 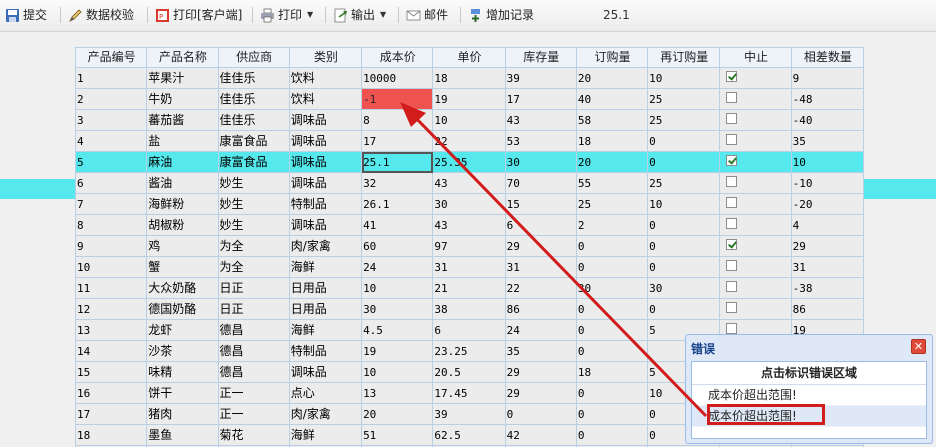 I want to click on cell-diff: 29, so click(x=827, y=246).